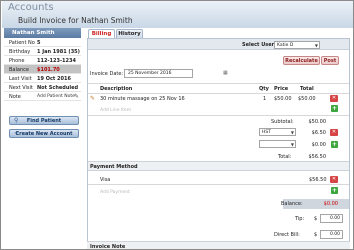 The height and width of the screenshot is (250, 354). I want to click on info-value: 5, so click(39, 43).